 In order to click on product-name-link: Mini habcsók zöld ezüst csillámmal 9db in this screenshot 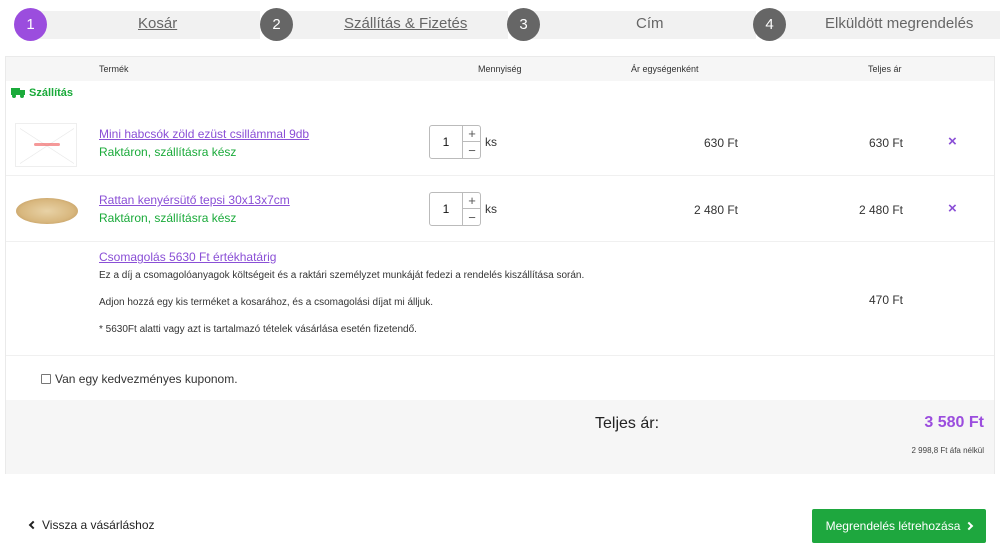, I will do `click(204, 134)`.